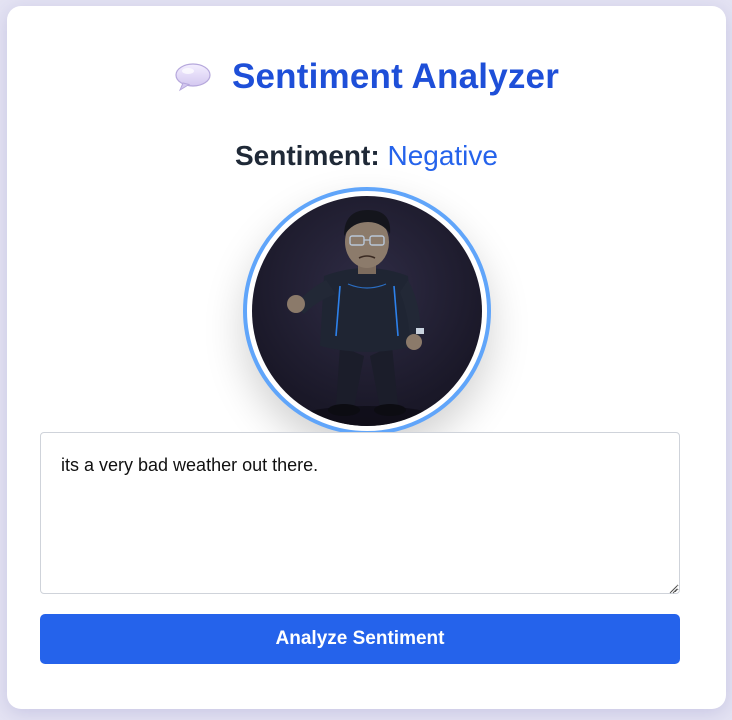 The width and height of the screenshot is (732, 720). What do you see at coordinates (442, 155) in the screenshot?
I see `sentiment-value: Negative` at bounding box center [442, 155].